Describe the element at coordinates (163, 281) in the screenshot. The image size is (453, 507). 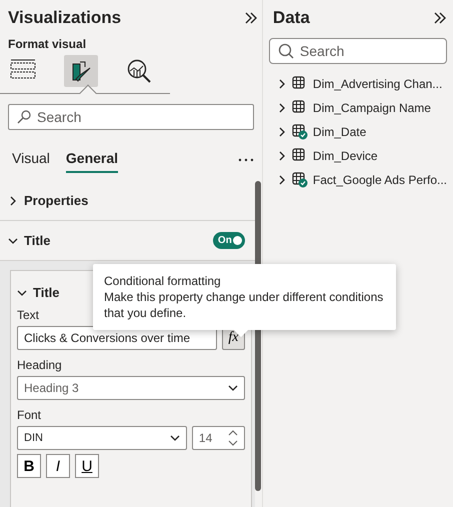
I see `tooltip-title: Conditional formatting` at that location.